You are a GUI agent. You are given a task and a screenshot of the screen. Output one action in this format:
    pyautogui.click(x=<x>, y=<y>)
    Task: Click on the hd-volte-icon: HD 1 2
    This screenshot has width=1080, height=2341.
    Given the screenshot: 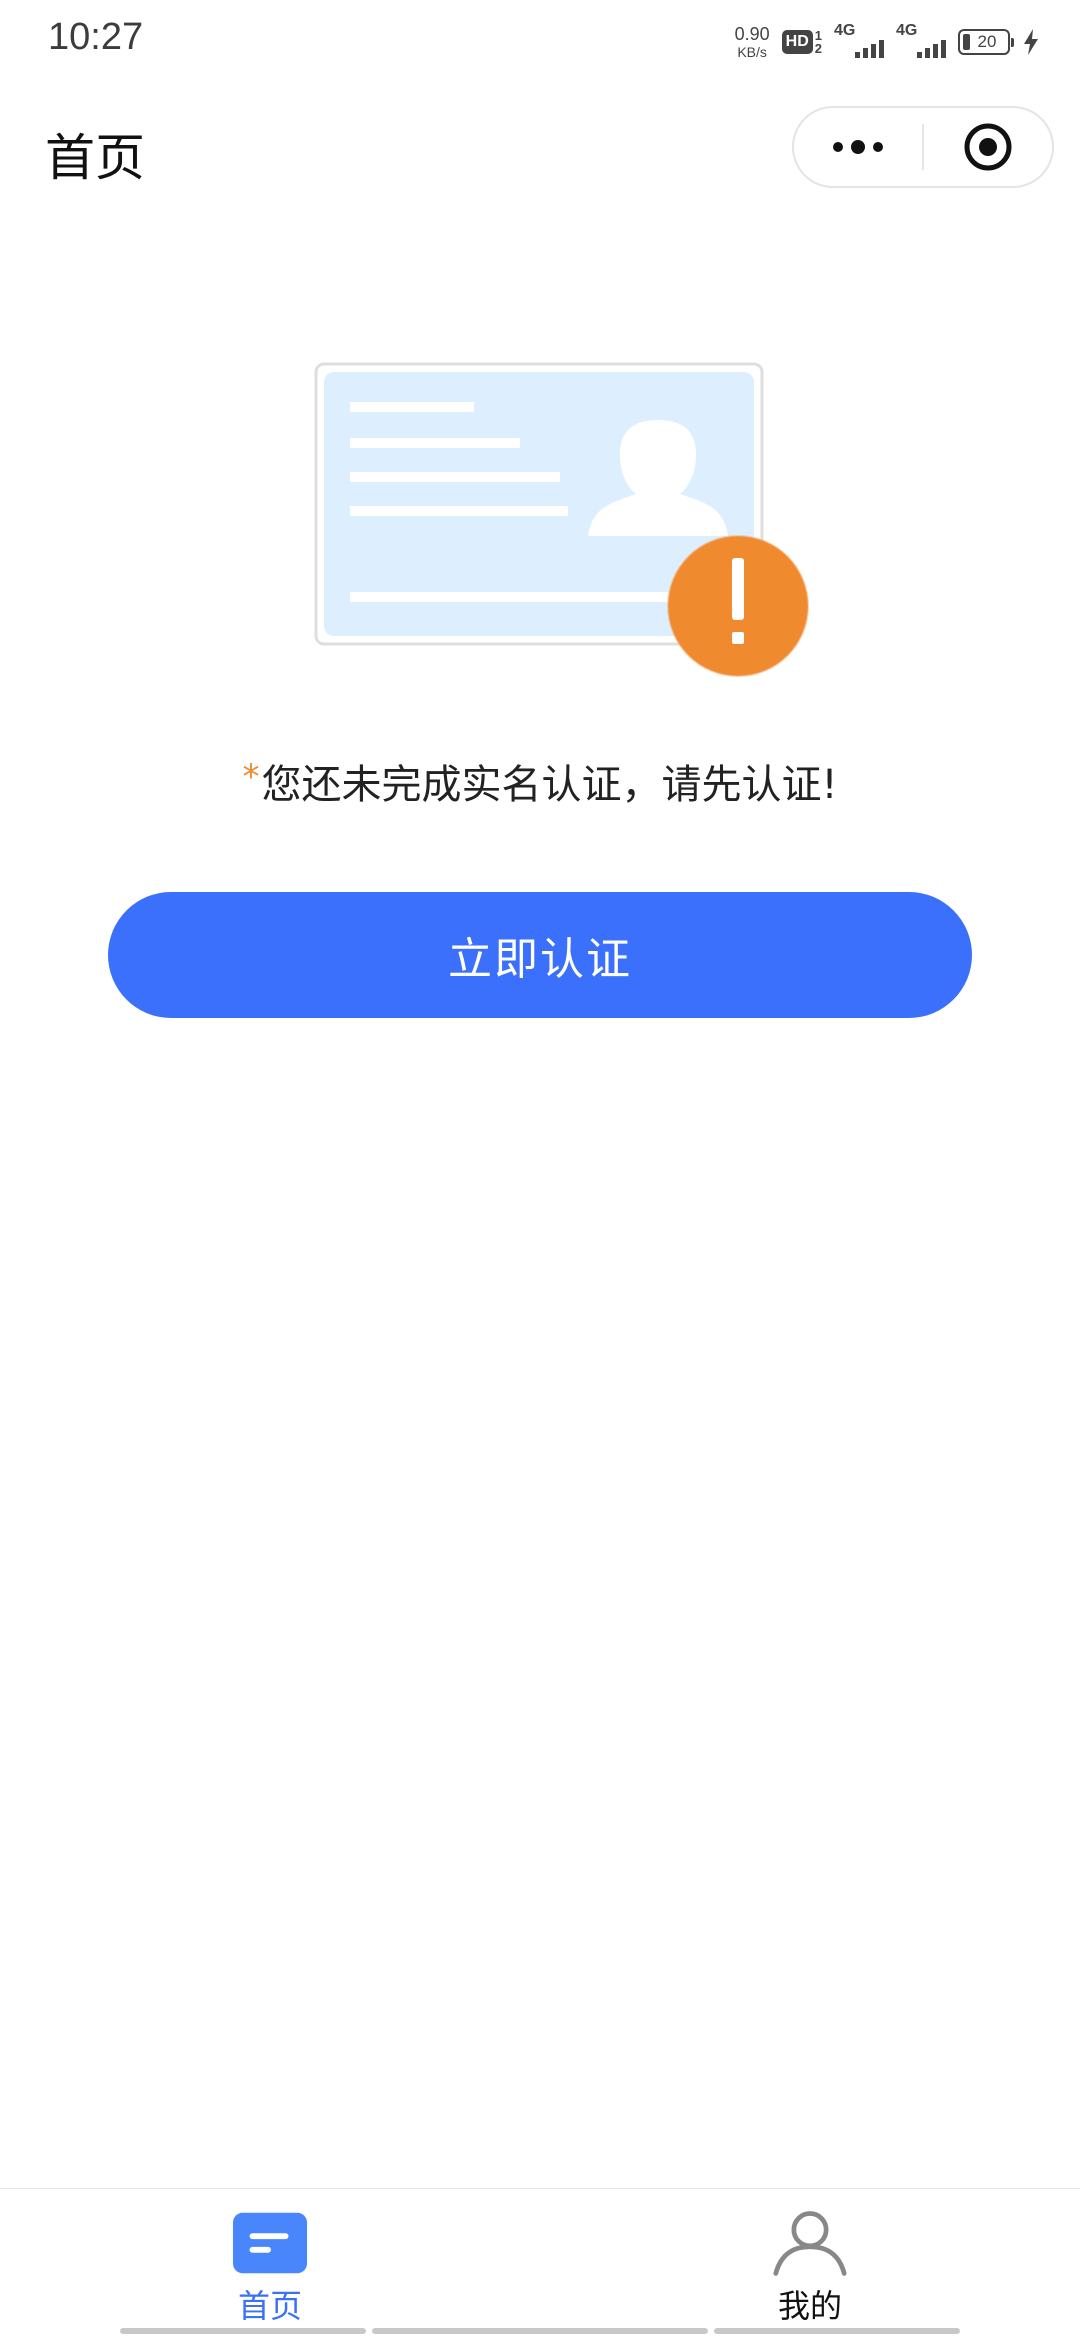 What is the action you would take?
    pyautogui.click(x=801, y=42)
    